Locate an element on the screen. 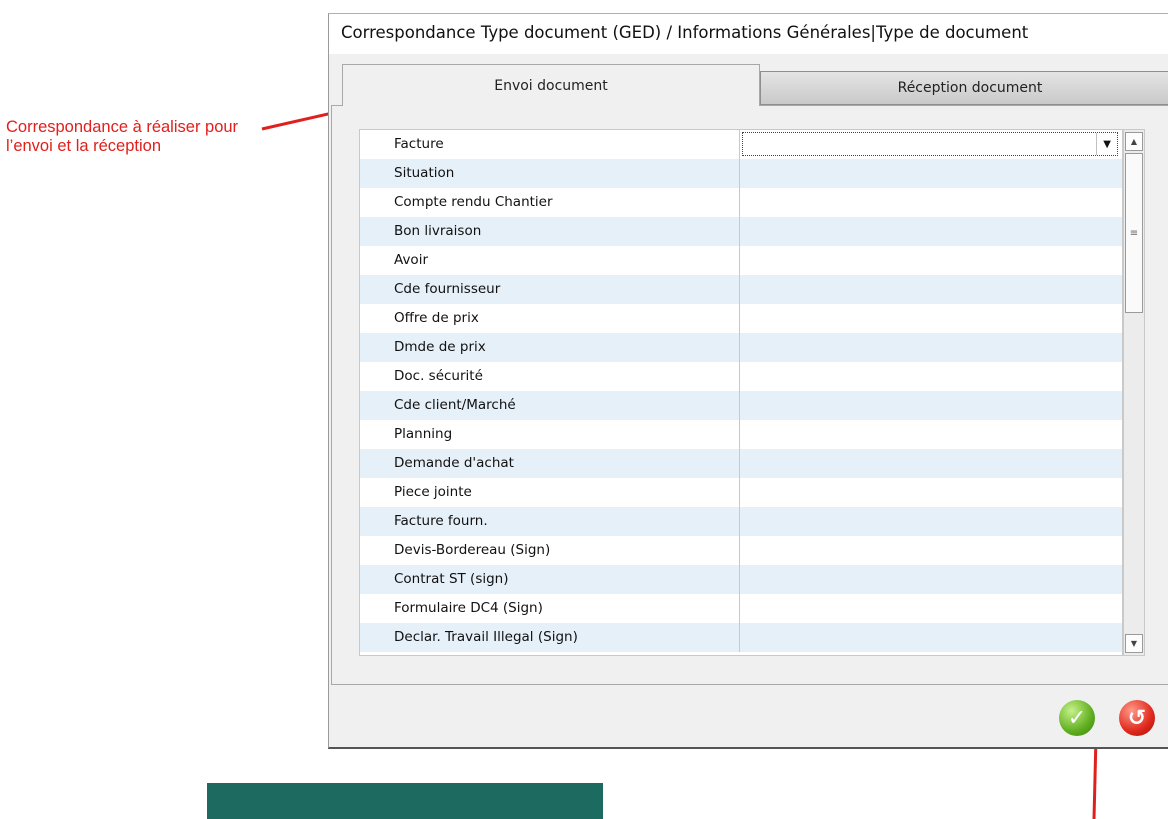 The width and height of the screenshot is (1168, 819). table-row: Doc. sécurité is located at coordinates (741, 376).